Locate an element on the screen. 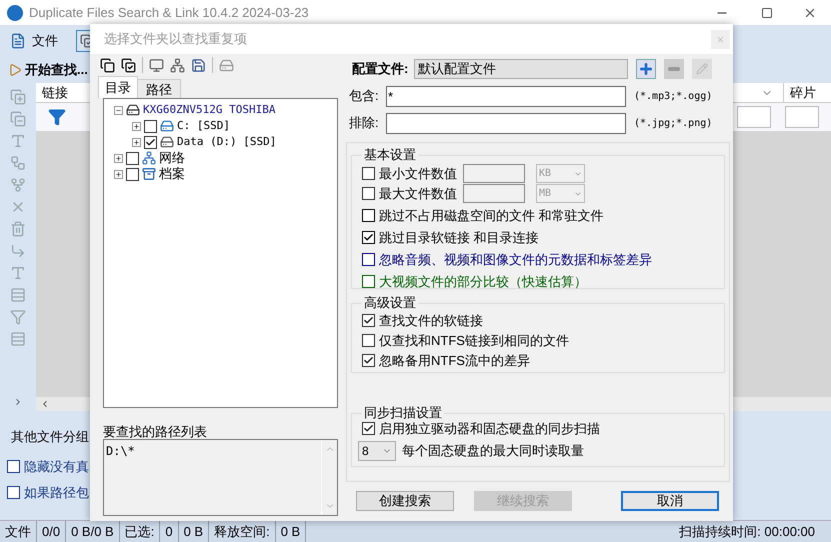 The image size is (831, 542). tab: 路径 is located at coordinates (159, 88).